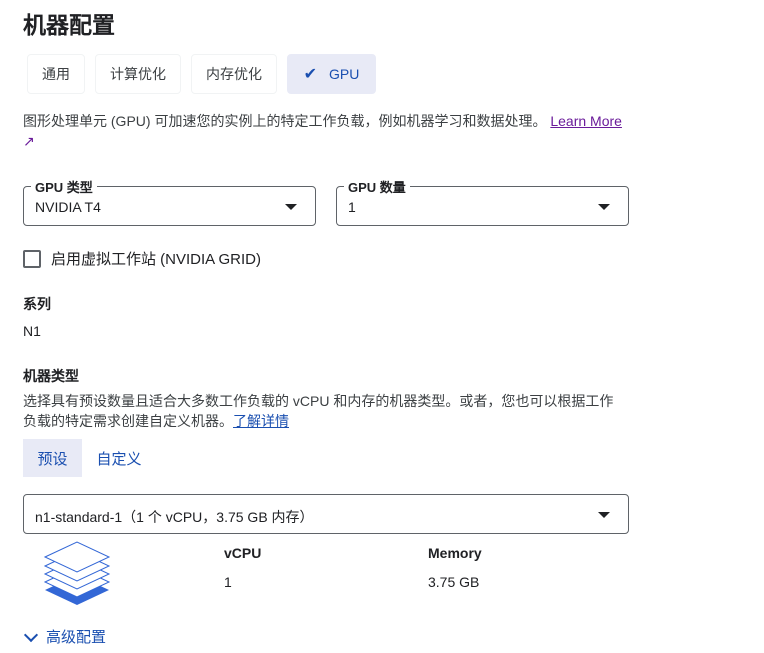 Image resolution: width=764 pixels, height=653 pixels. What do you see at coordinates (77, 573) in the screenshot?
I see `machine-stack-icon` at bounding box center [77, 573].